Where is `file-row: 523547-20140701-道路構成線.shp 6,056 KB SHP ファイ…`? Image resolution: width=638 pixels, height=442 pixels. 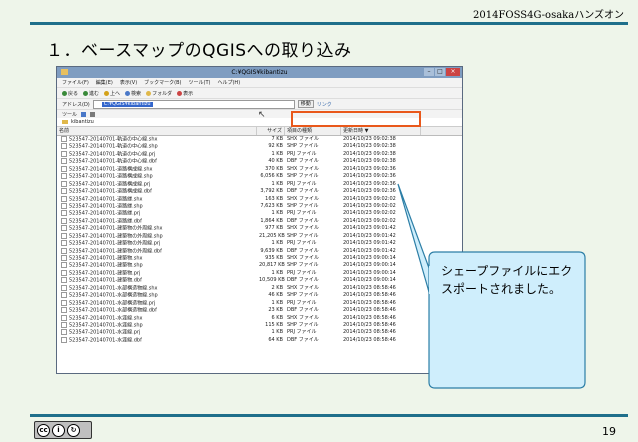 file-row: 523547-20140701-道路構成線.shp 6,056 KB SHP ファイ… is located at coordinates (259, 176).